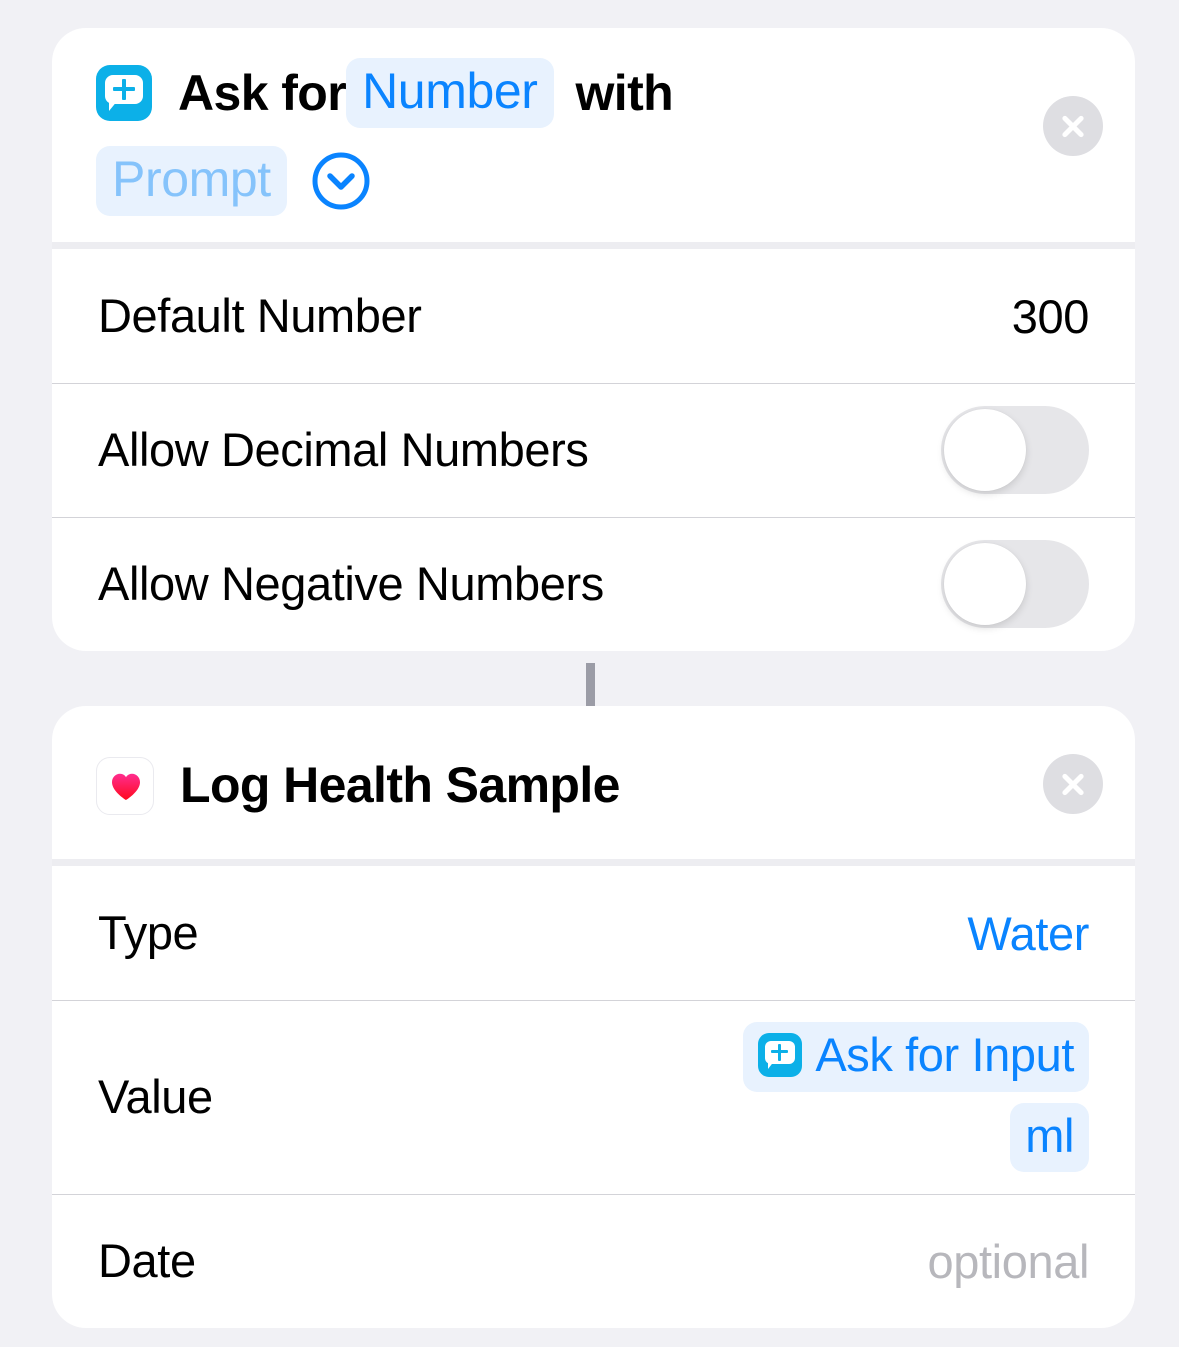  What do you see at coordinates (148, 933) in the screenshot?
I see `row-label: Type` at bounding box center [148, 933].